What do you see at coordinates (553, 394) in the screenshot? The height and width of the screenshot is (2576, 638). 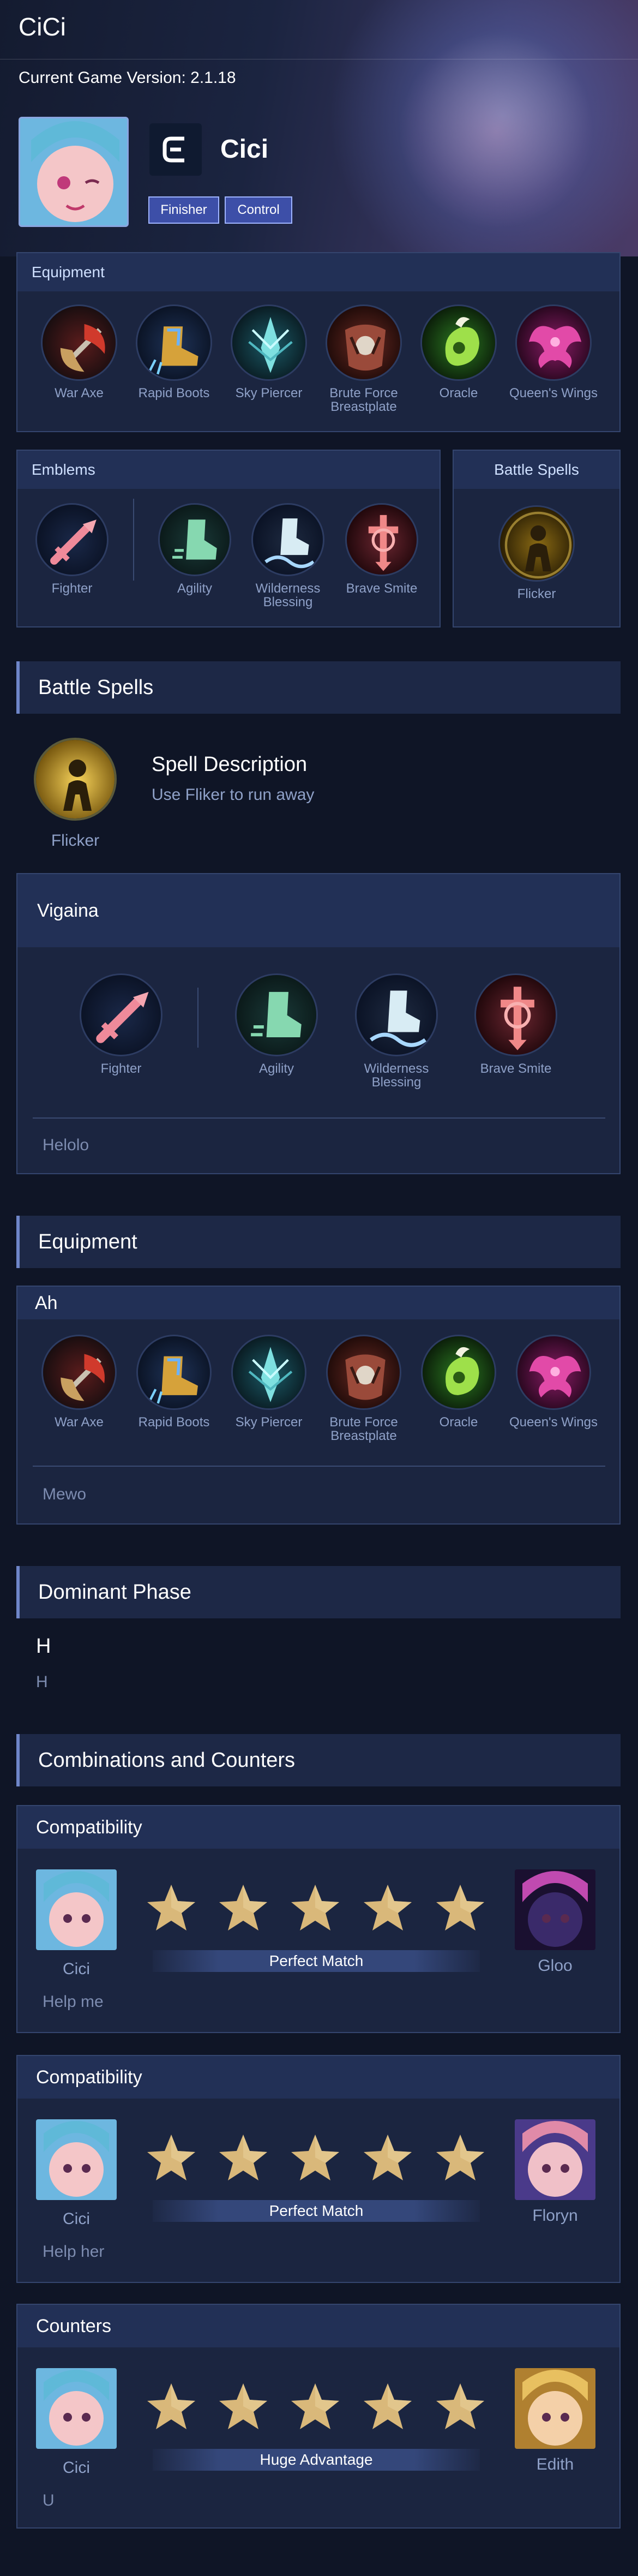 I see `item-label: Queen's Wings` at bounding box center [553, 394].